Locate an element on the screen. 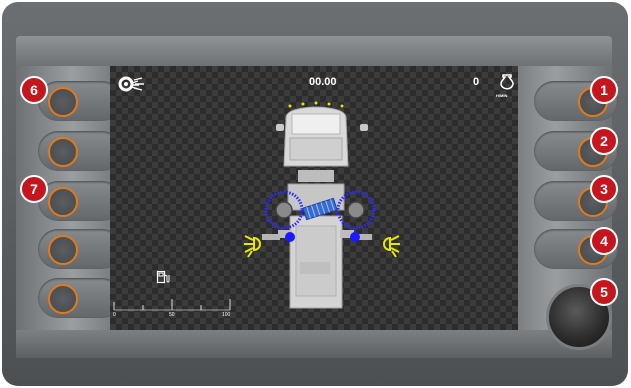 The width and height of the screenshot is (631, 388). callout-badge-6: 6 is located at coordinates (34, 90).